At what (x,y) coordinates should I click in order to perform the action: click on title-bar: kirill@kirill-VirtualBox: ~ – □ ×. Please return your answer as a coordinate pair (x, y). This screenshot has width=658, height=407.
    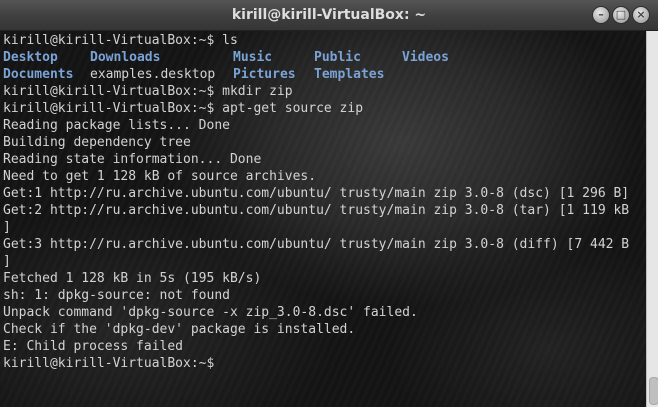
    Looking at the image, I should click on (329, 15).